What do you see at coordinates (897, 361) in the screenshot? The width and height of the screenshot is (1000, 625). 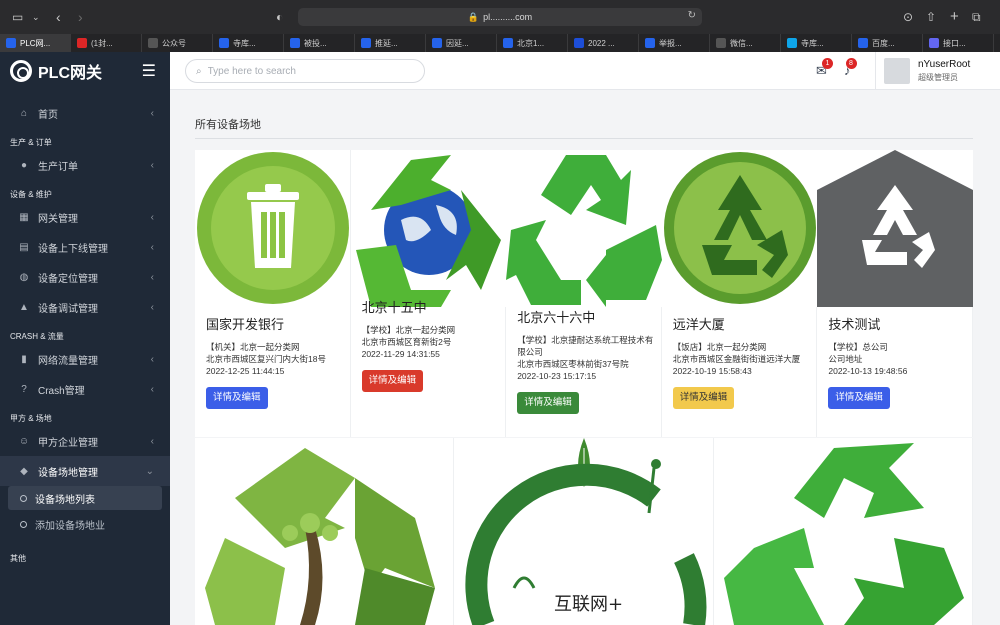 I see `venue-card-body: 技术测试 【学校】总公司 公司地址 2022-10-13 19:48:56 详情及编辑` at bounding box center [897, 361].